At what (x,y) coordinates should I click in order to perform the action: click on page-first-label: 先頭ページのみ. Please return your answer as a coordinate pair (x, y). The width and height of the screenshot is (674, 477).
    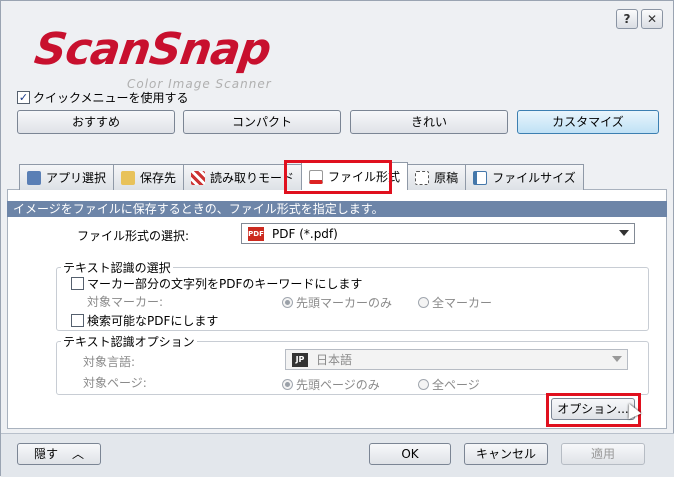
    Looking at the image, I should click on (338, 385).